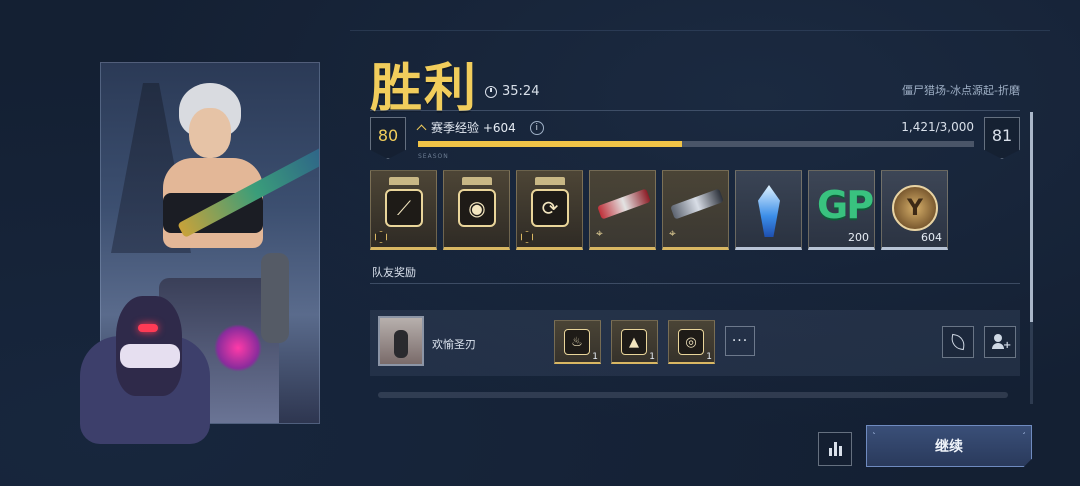 The height and width of the screenshot is (486, 1080). What do you see at coordinates (454, 344) in the screenshot?
I see `teammate-name: 欢愉圣刃` at bounding box center [454, 344].